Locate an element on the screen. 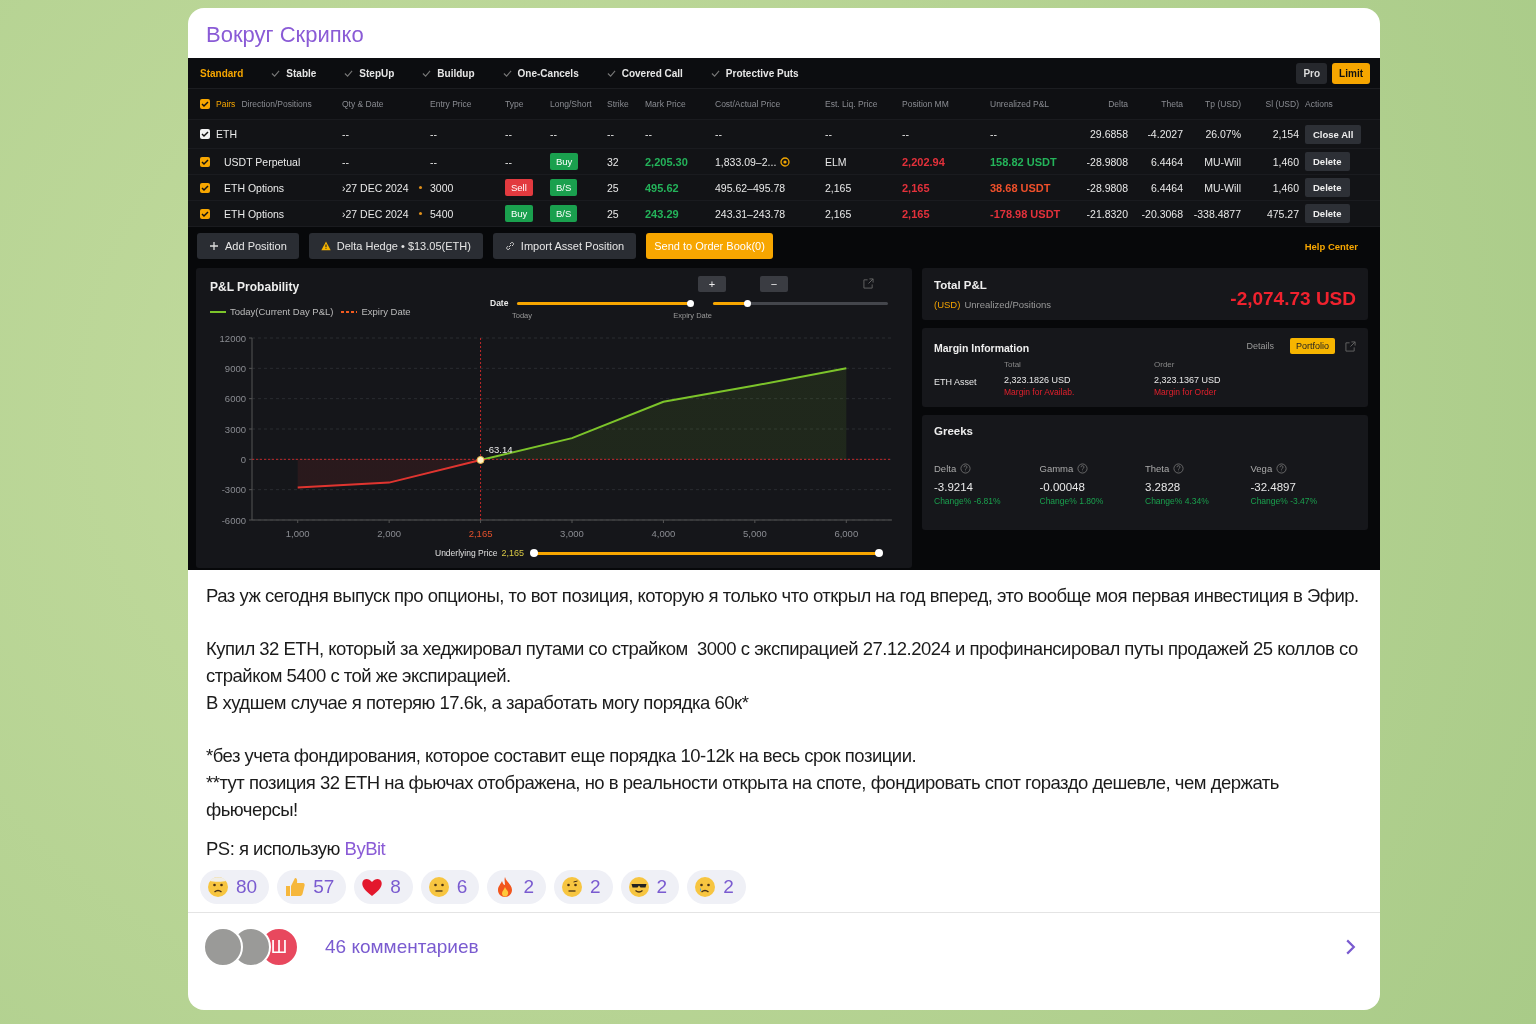 This screenshot has height=1024, width=1536. margin-tab: Details is located at coordinates (1260, 346).